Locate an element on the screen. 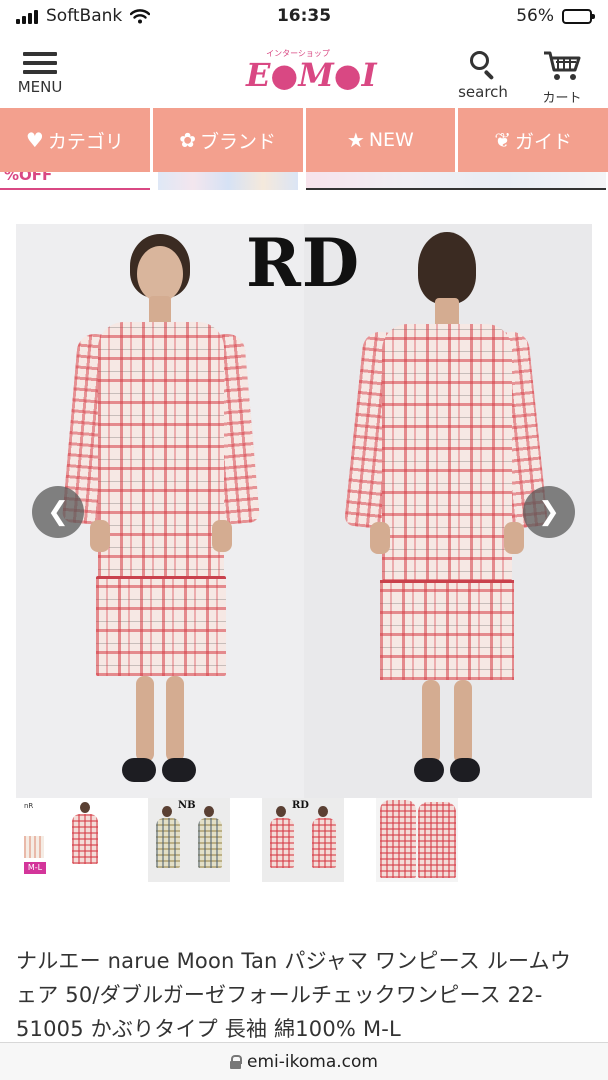 Image resolution: width=608 pixels, height=1080 pixels. thumbnail-3: RD is located at coordinates (303, 840).